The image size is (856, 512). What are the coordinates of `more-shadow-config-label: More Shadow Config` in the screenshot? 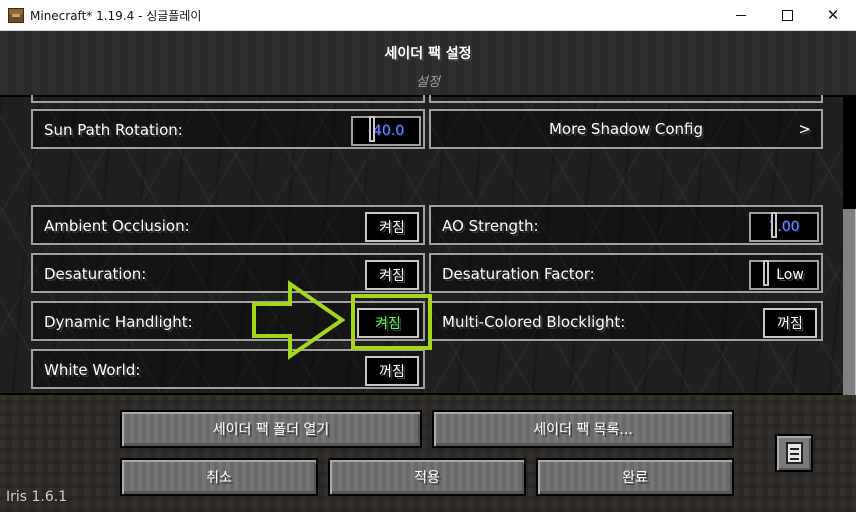 It's located at (626, 129).